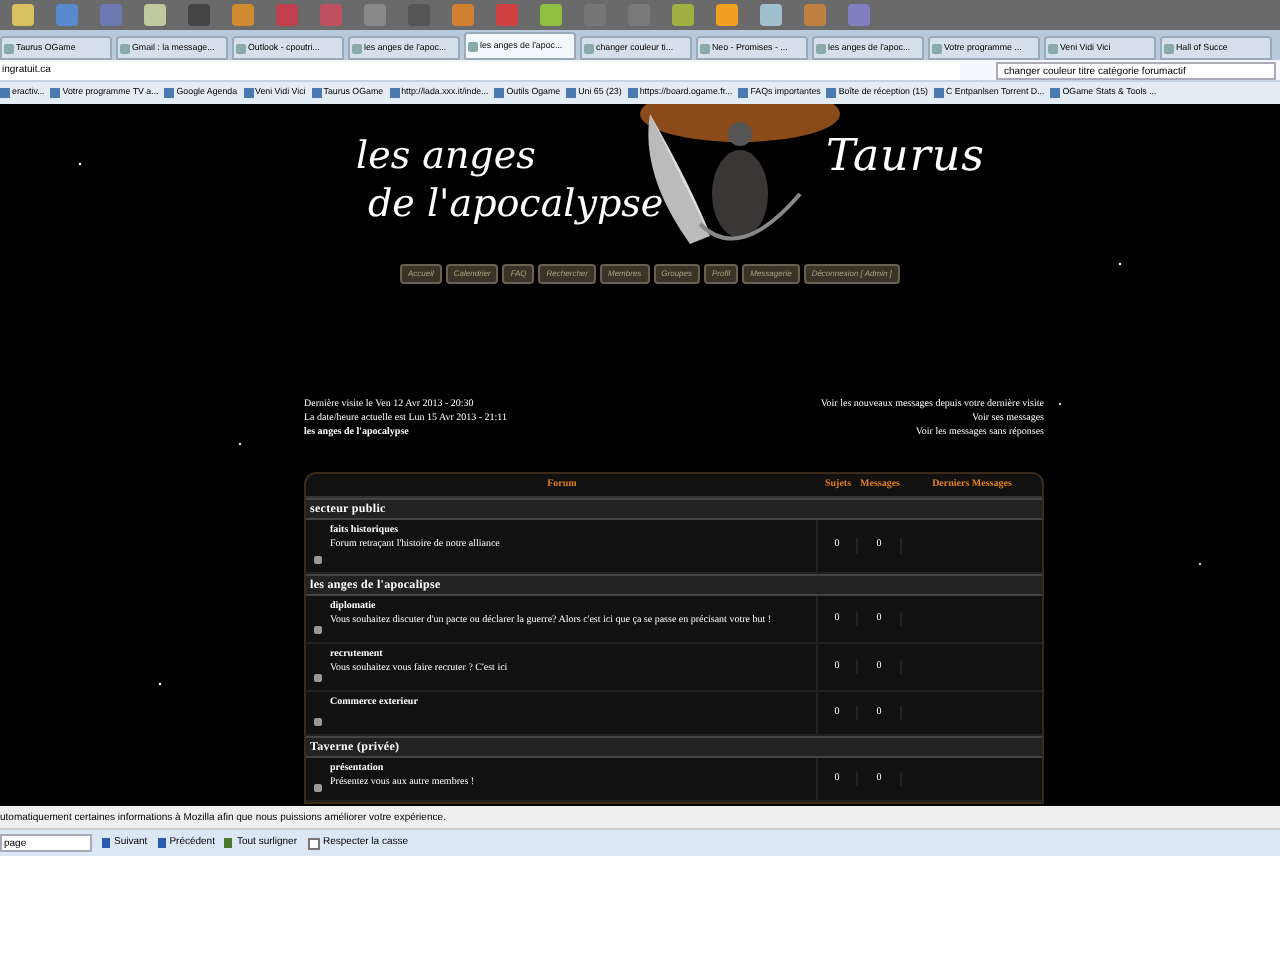 The image size is (1280, 960). Describe the element at coordinates (906, 158) in the screenshot. I see `logo-text: Taurus` at that location.